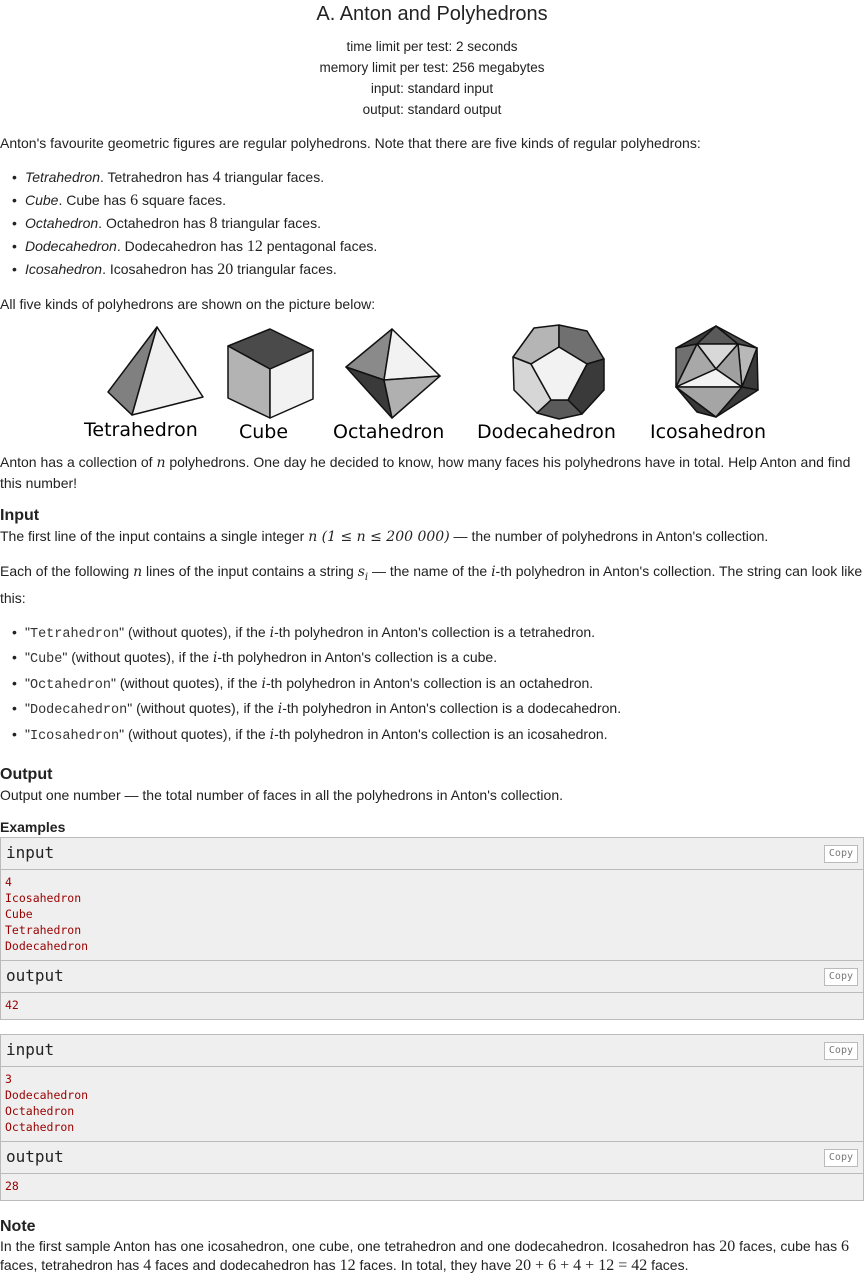 This screenshot has height=1275, width=864. I want to click on sample-output-text: 28, so click(432, 1187).